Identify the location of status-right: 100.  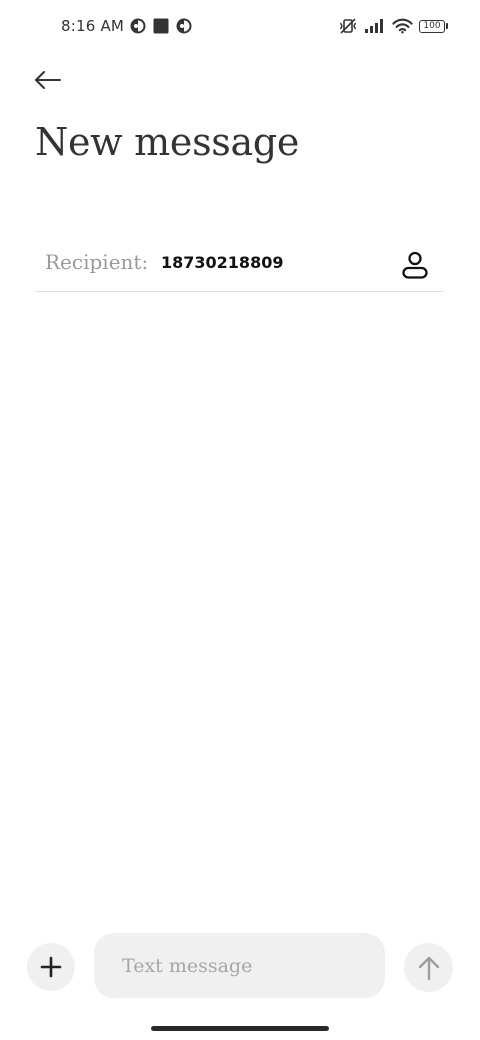
(393, 26).